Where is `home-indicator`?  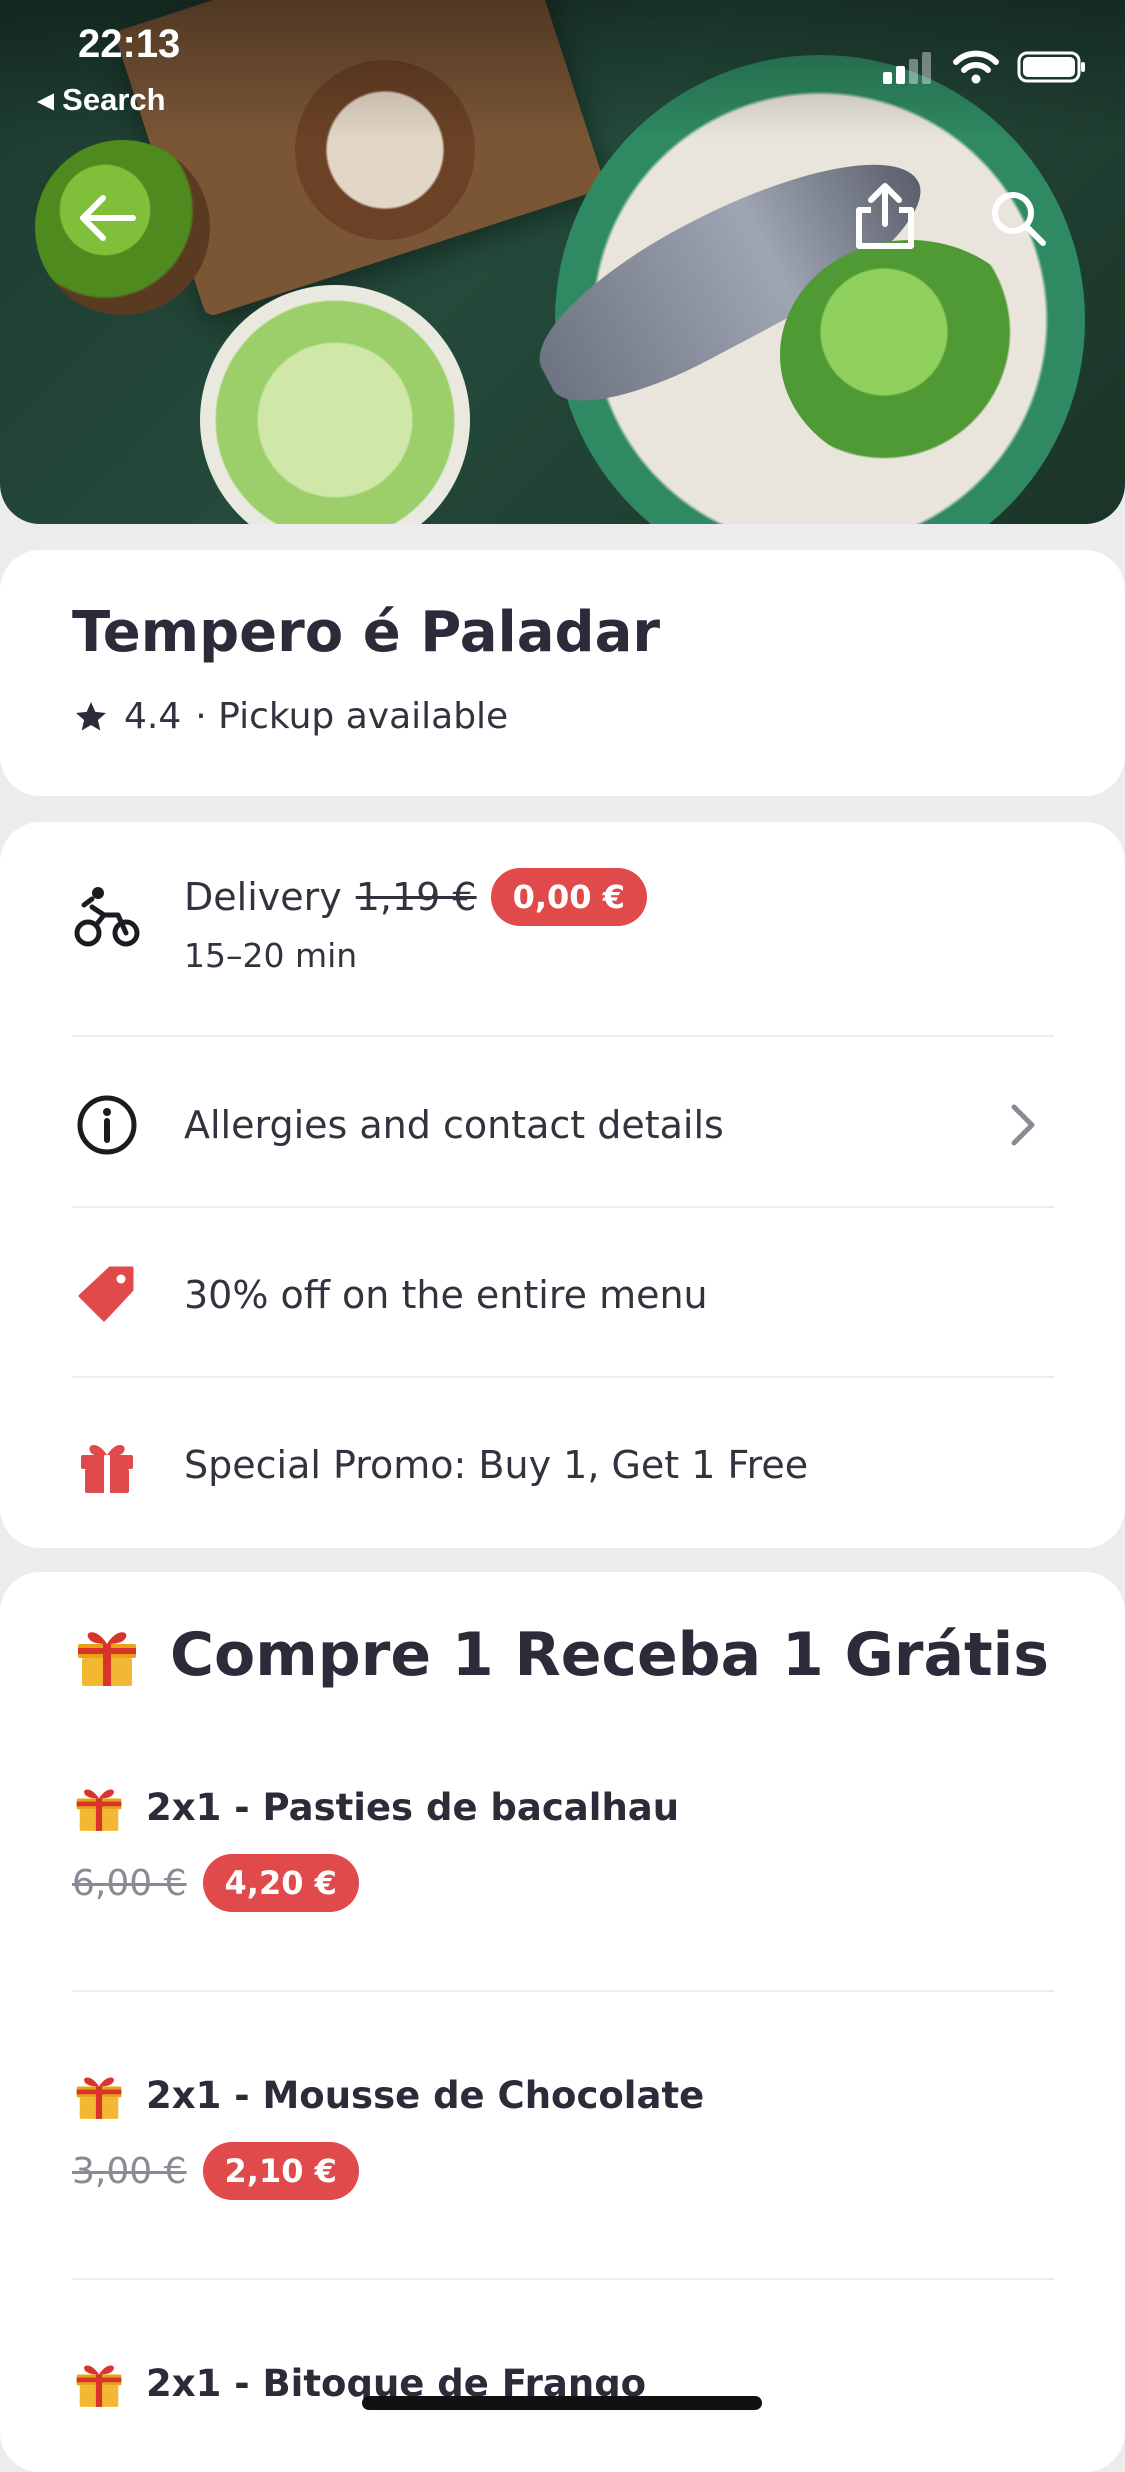
home-indicator is located at coordinates (562, 2403).